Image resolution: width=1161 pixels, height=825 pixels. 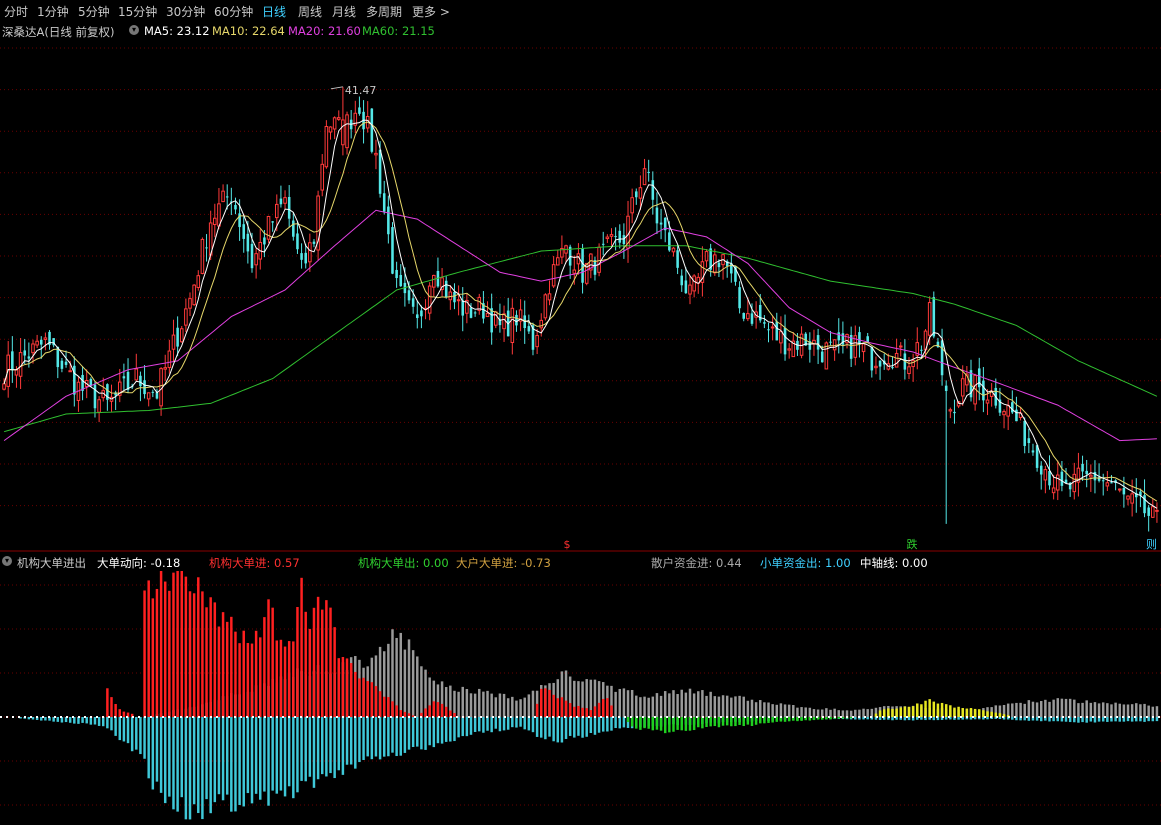 What do you see at coordinates (51, 563) in the screenshot?
I see `indicator-name: 机构大单进出` at bounding box center [51, 563].